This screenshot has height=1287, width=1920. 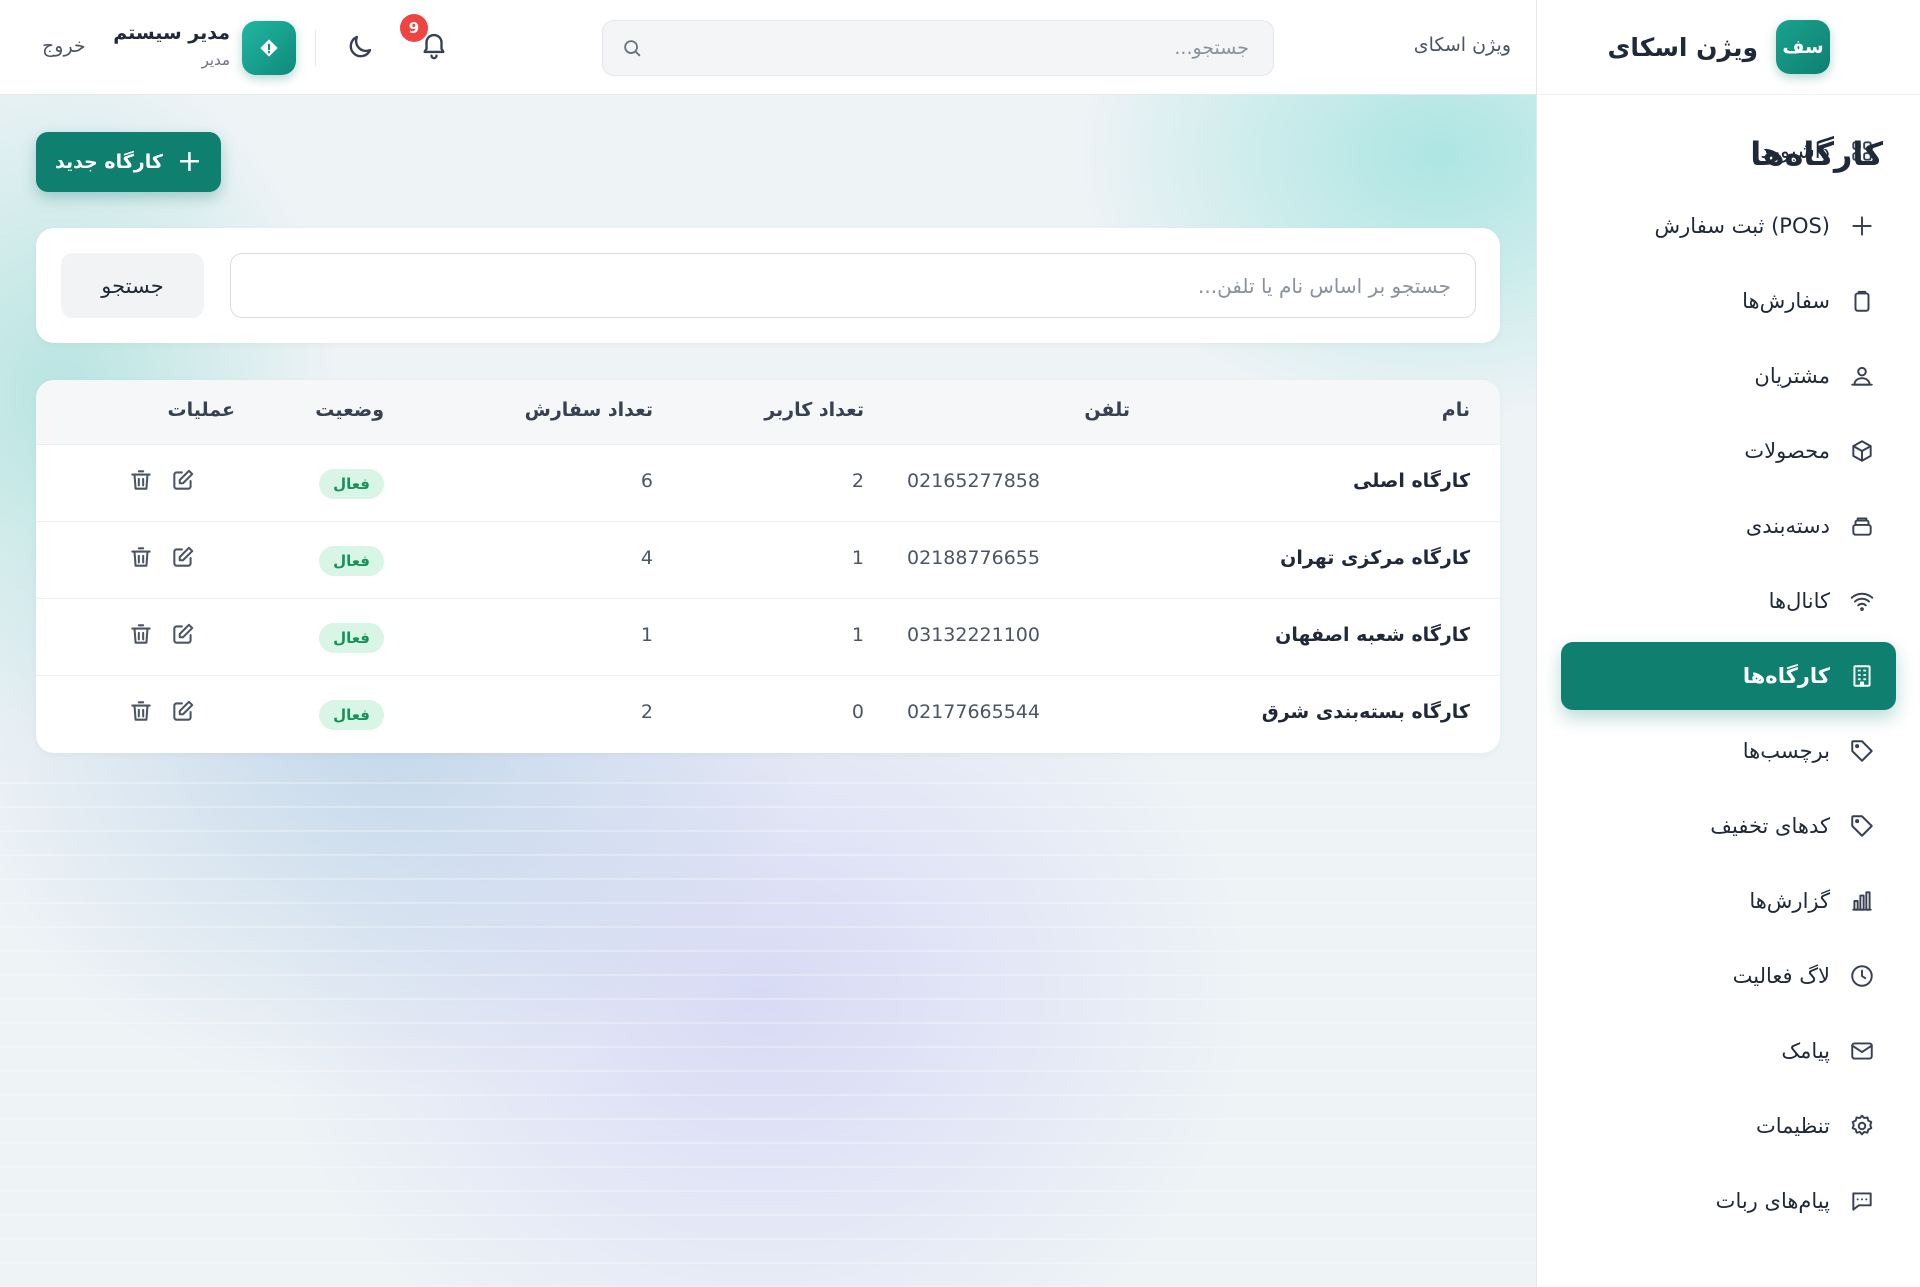 What do you see at coordinates (1862, 901) in the screenshot?
I see `bar-chart-icon` at bounding box center [1862, 901].